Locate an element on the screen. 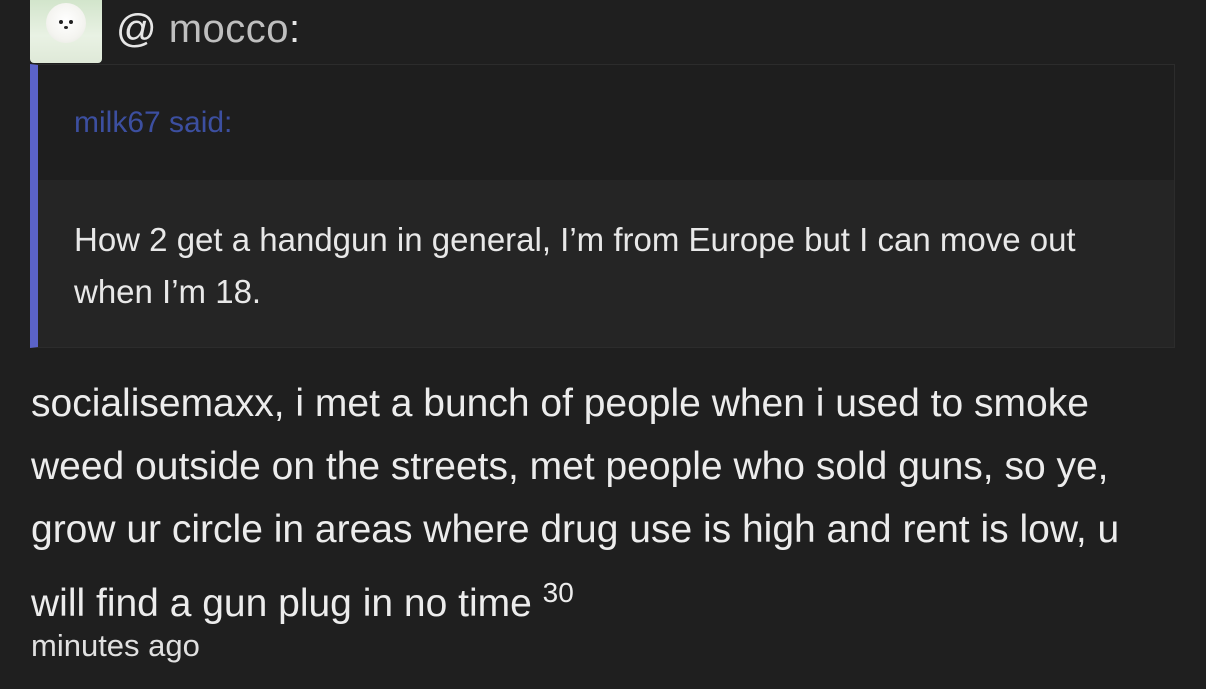 The width and height of the screenshot is (1206, 689). quote-author-link: milk67 said: is located at coordinates (153, 123).